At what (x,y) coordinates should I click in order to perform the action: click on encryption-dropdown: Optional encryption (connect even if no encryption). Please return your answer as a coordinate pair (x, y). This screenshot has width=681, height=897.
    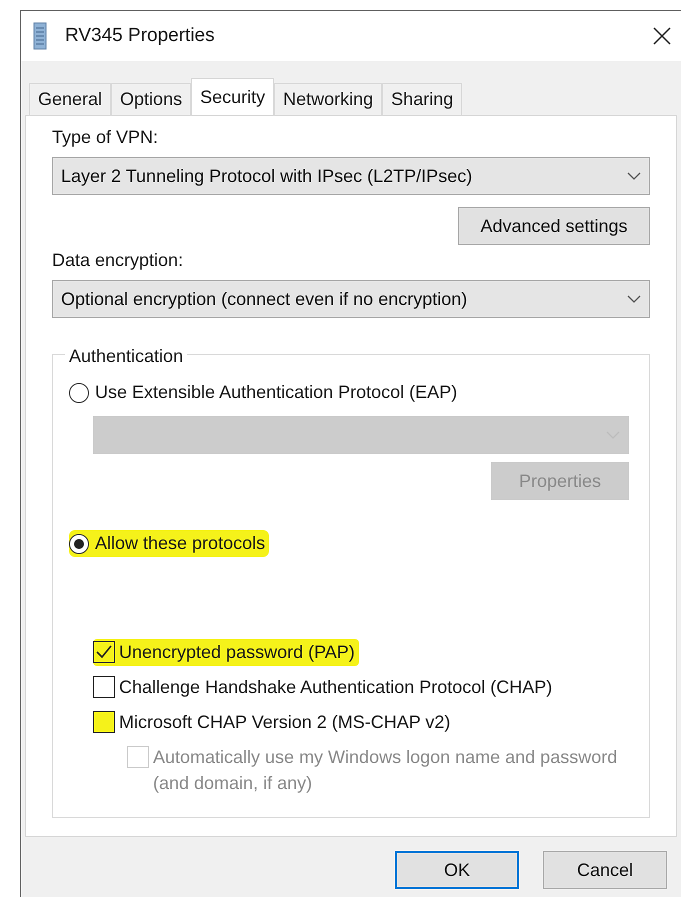
    Looking at the image, I should click on (351, 299).